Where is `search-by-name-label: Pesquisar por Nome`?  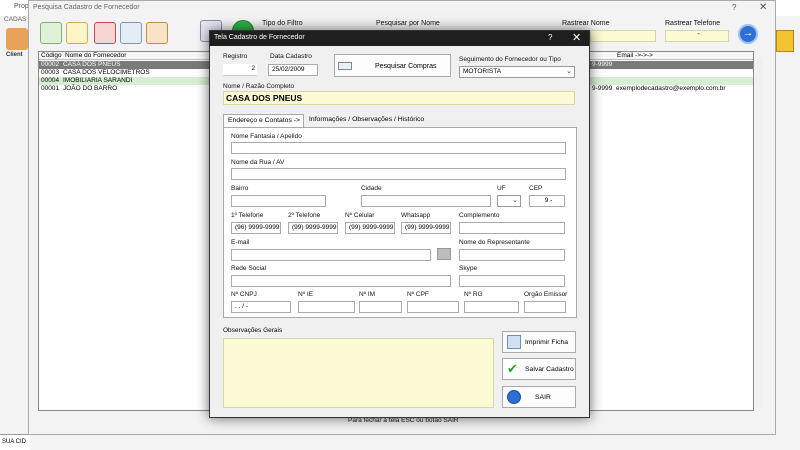
search-by-name-label: Pesquisar por Nome is located at coordinates (408, 23).